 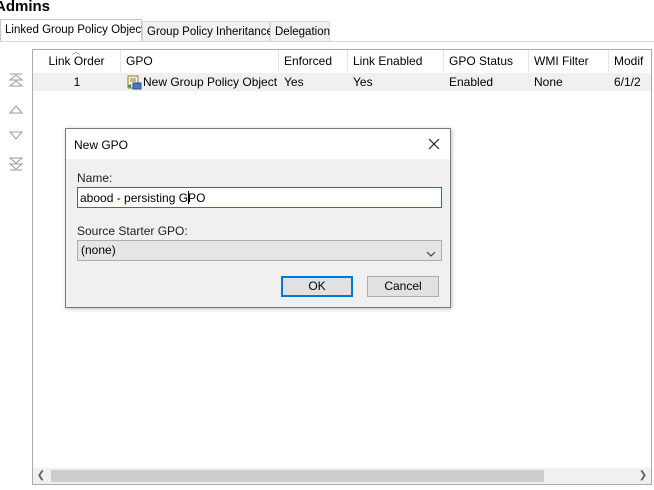 I want to click on gpo-scroll-icon, so click(x=134, y=82).